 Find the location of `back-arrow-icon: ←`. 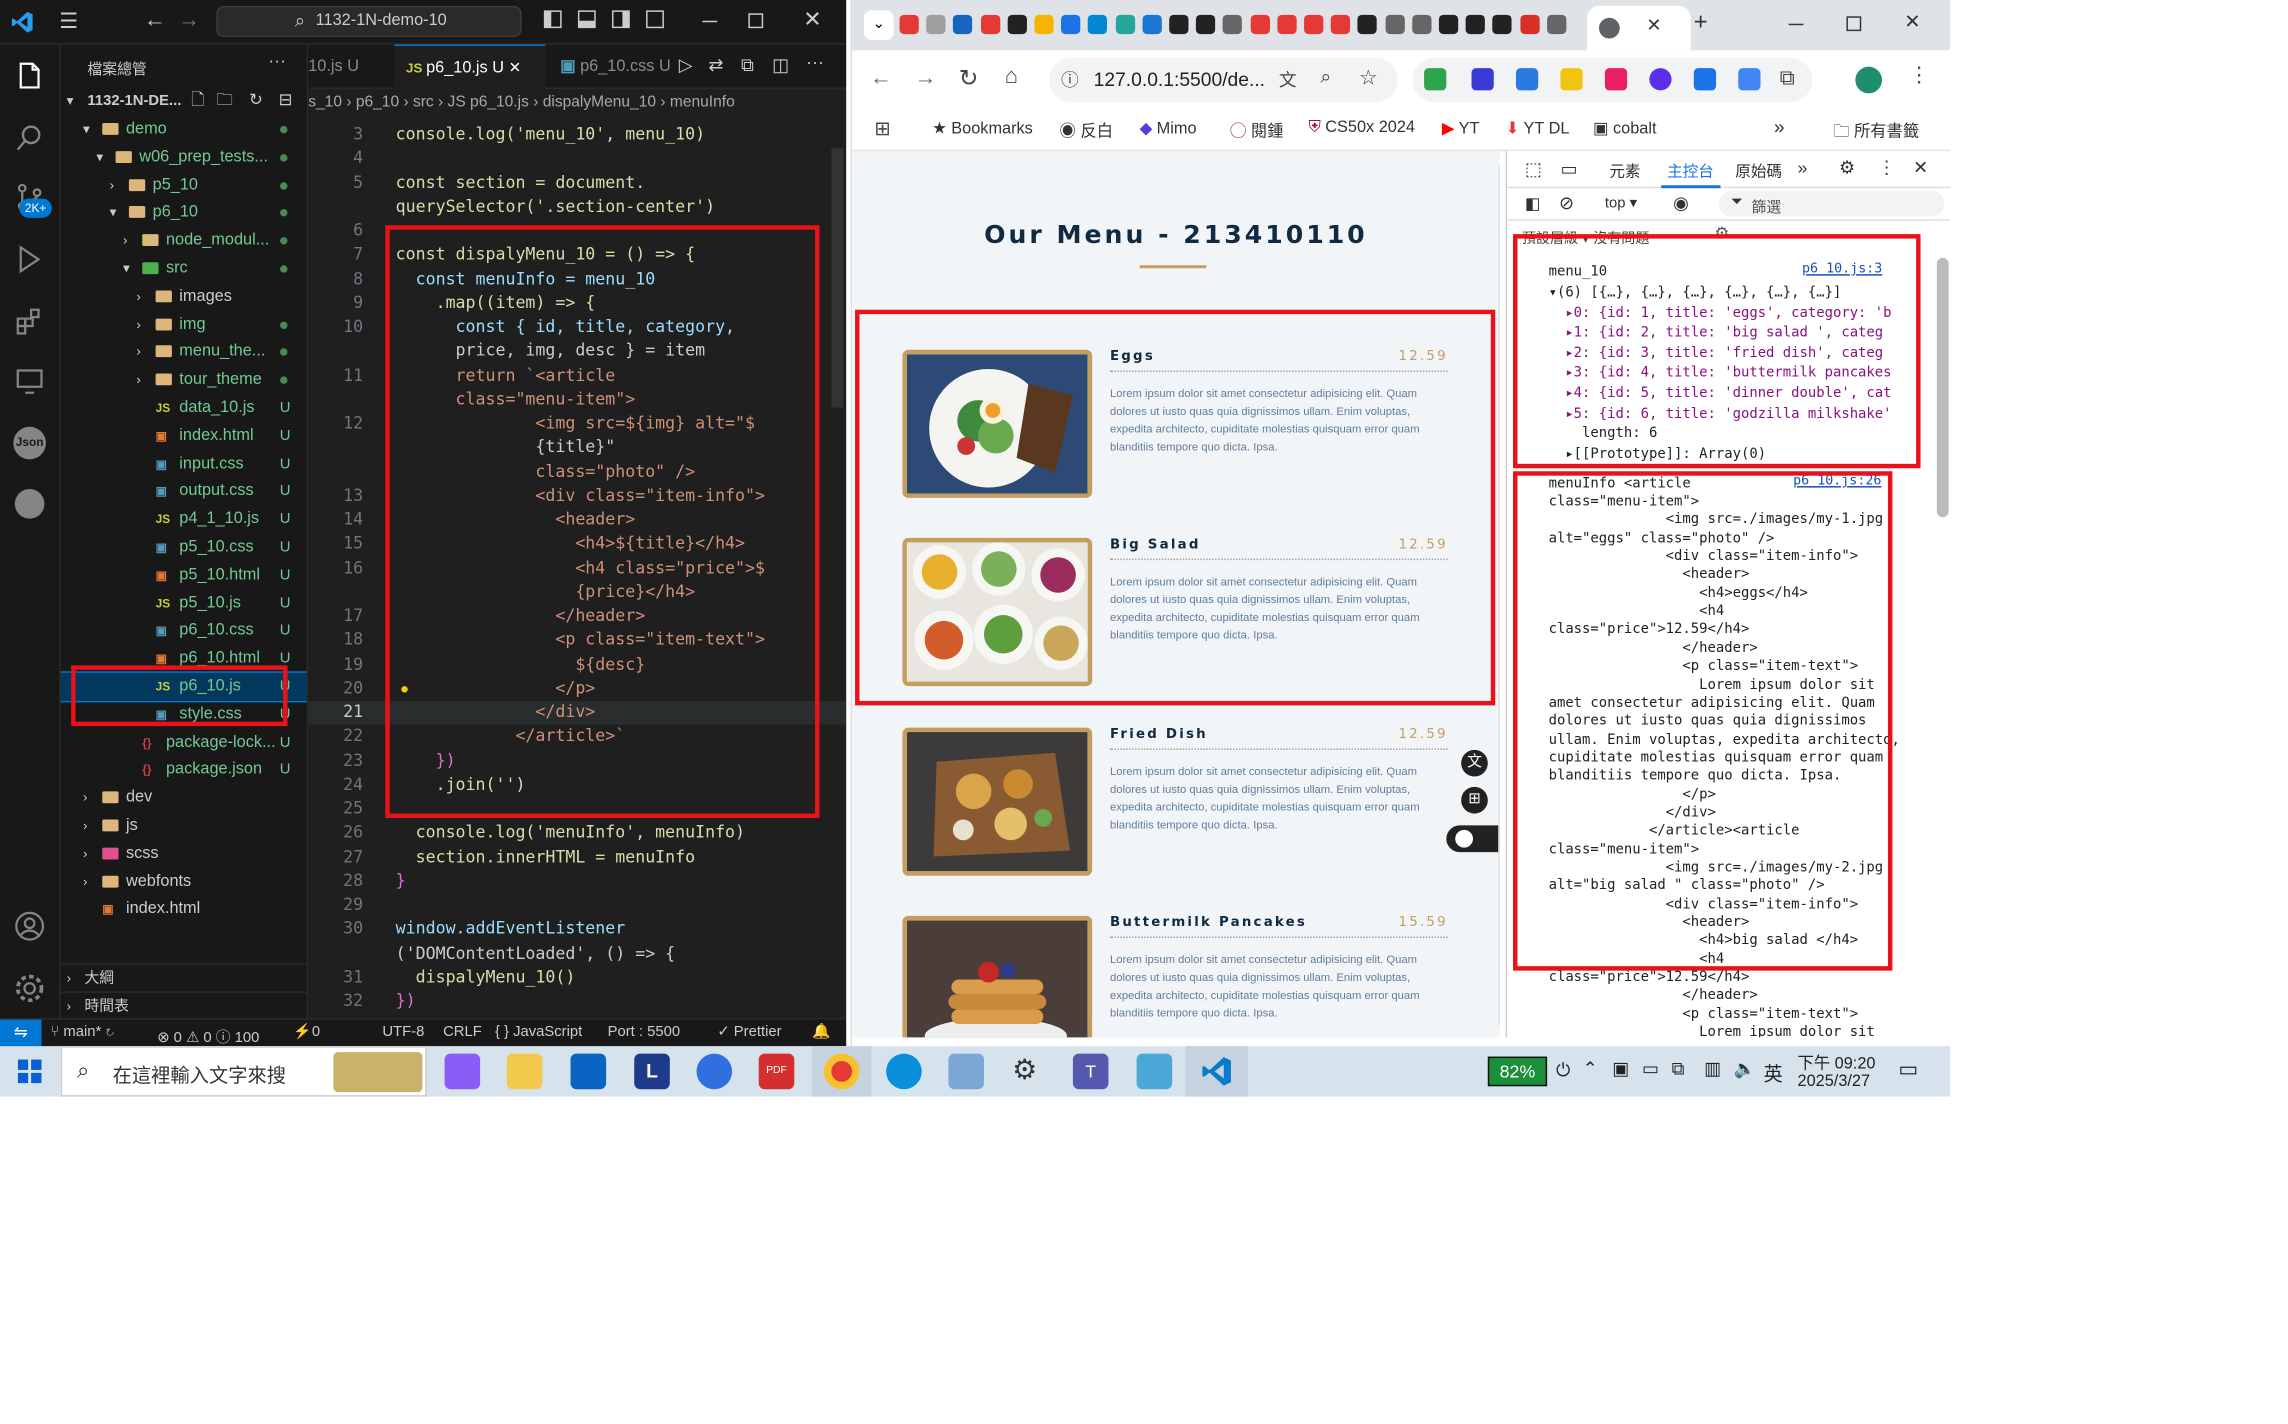

back-arrow-icon: ← is located at coordinates (881, 77).